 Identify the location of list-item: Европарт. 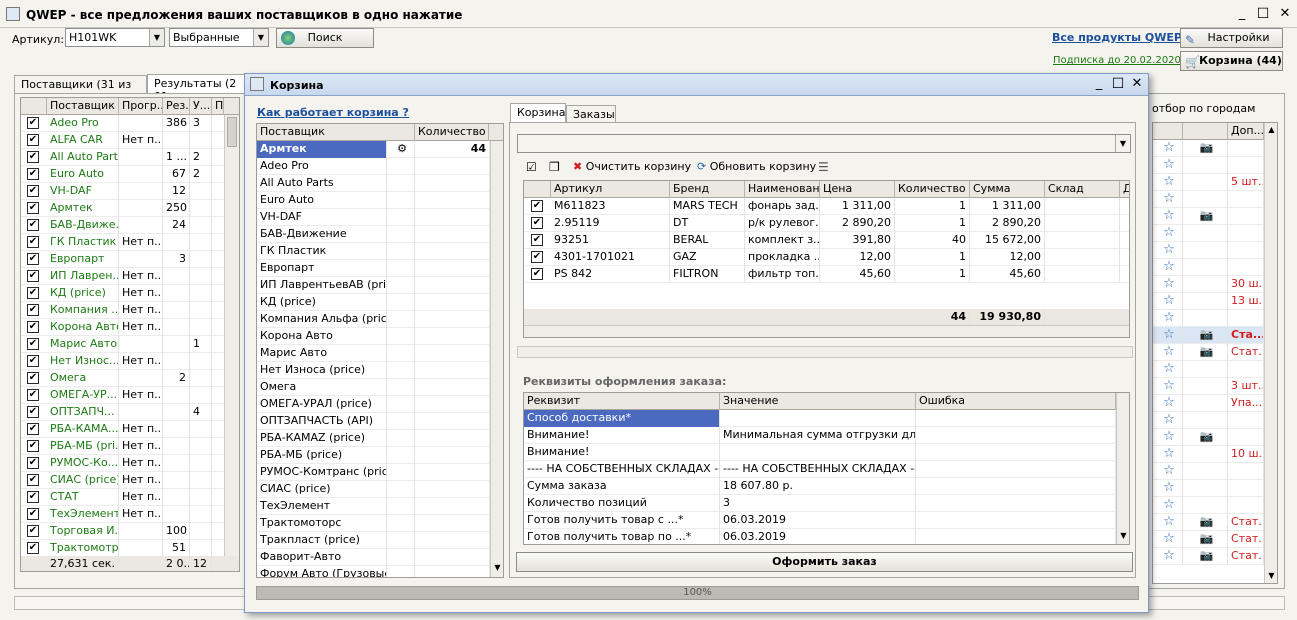
(373, 268).